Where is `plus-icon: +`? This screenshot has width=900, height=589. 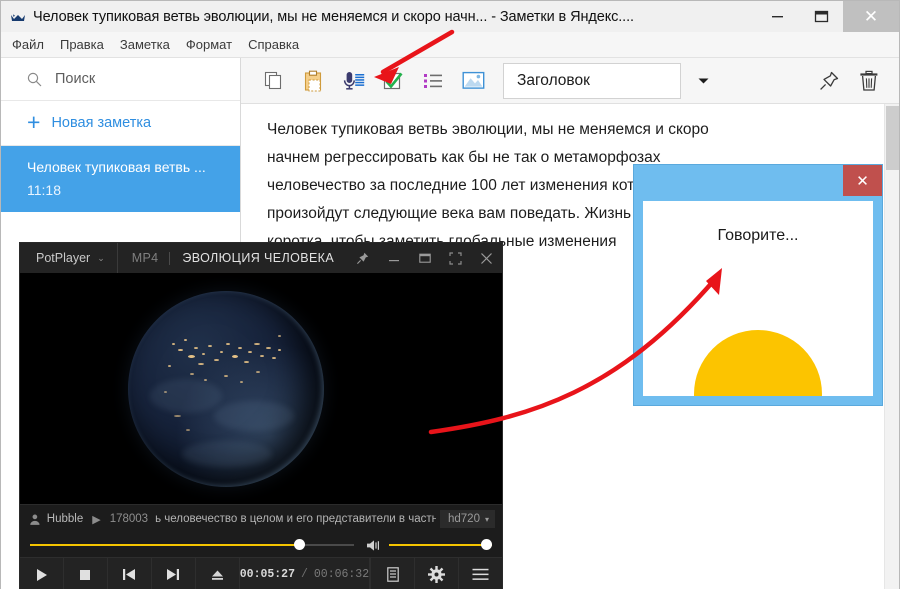 plus-icon: + is located at coordinates (34, 121).